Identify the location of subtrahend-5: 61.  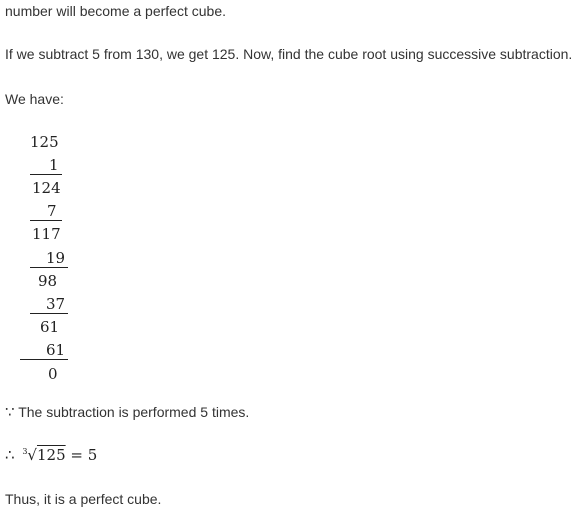
(56, 350).